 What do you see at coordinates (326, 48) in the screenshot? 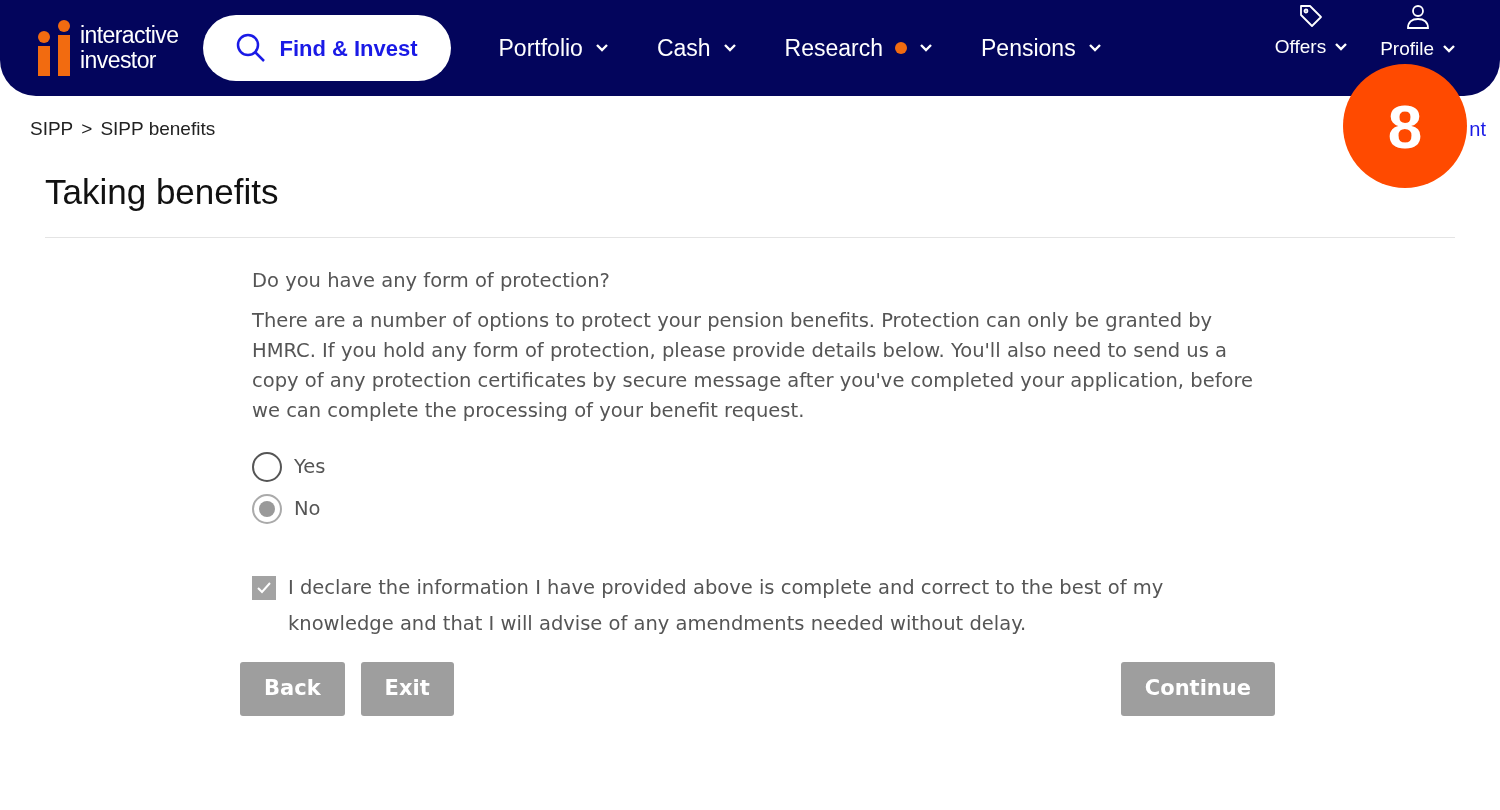
I see `find-and-invest-button: Find & Invest` at bounding box center [326, 48].